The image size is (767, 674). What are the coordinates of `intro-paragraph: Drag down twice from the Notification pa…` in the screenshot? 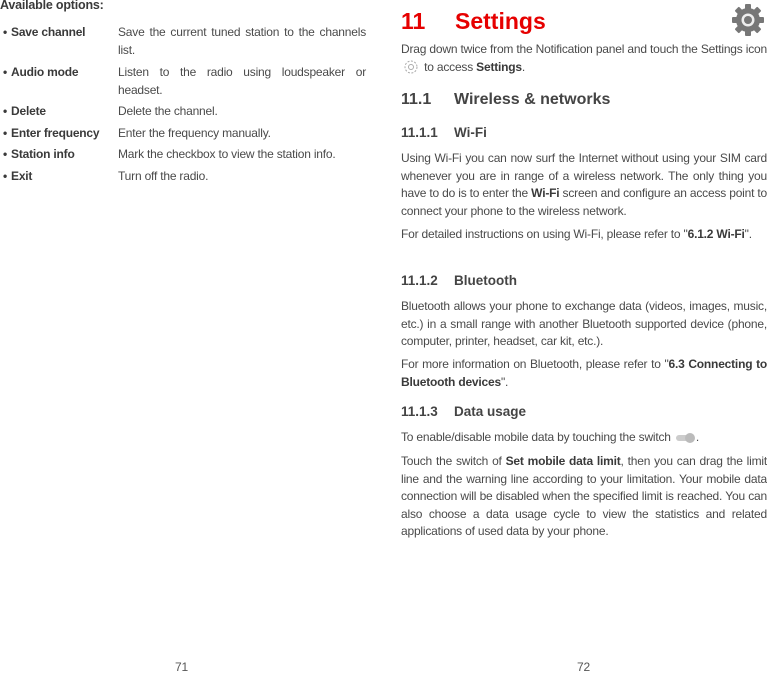 It's located at (584, 58).